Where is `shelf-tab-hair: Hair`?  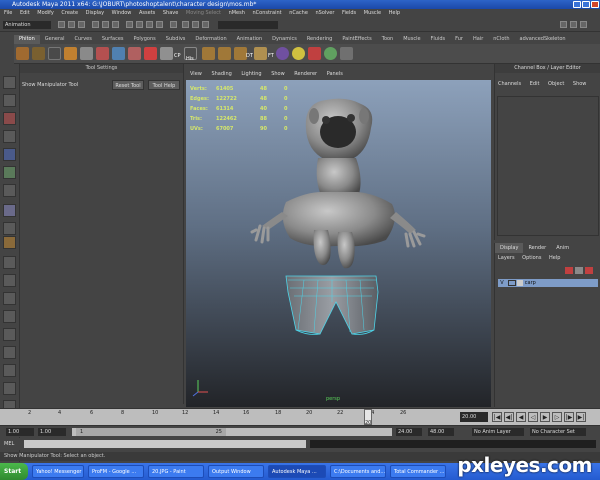 shelf-tab-hair: Hair is located at coordinates (478, 39).